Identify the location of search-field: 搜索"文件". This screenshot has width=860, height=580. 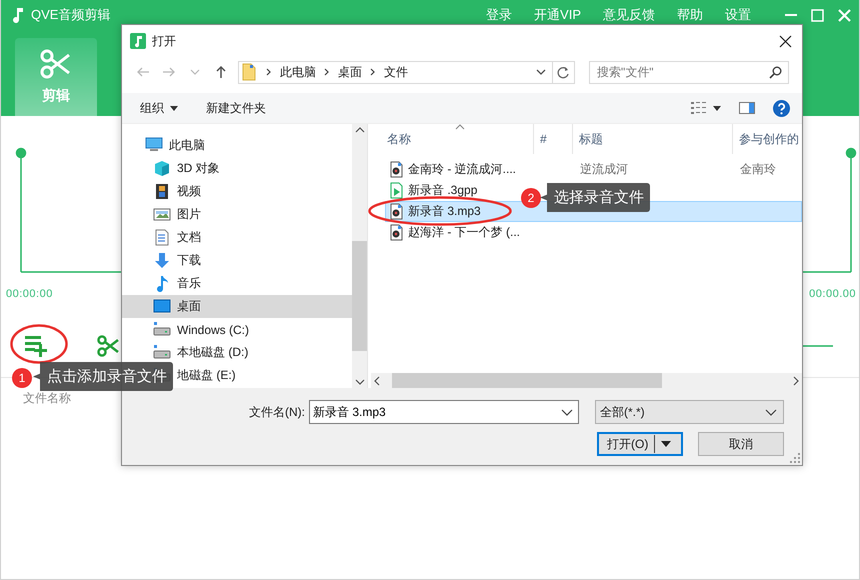
(689, 72).